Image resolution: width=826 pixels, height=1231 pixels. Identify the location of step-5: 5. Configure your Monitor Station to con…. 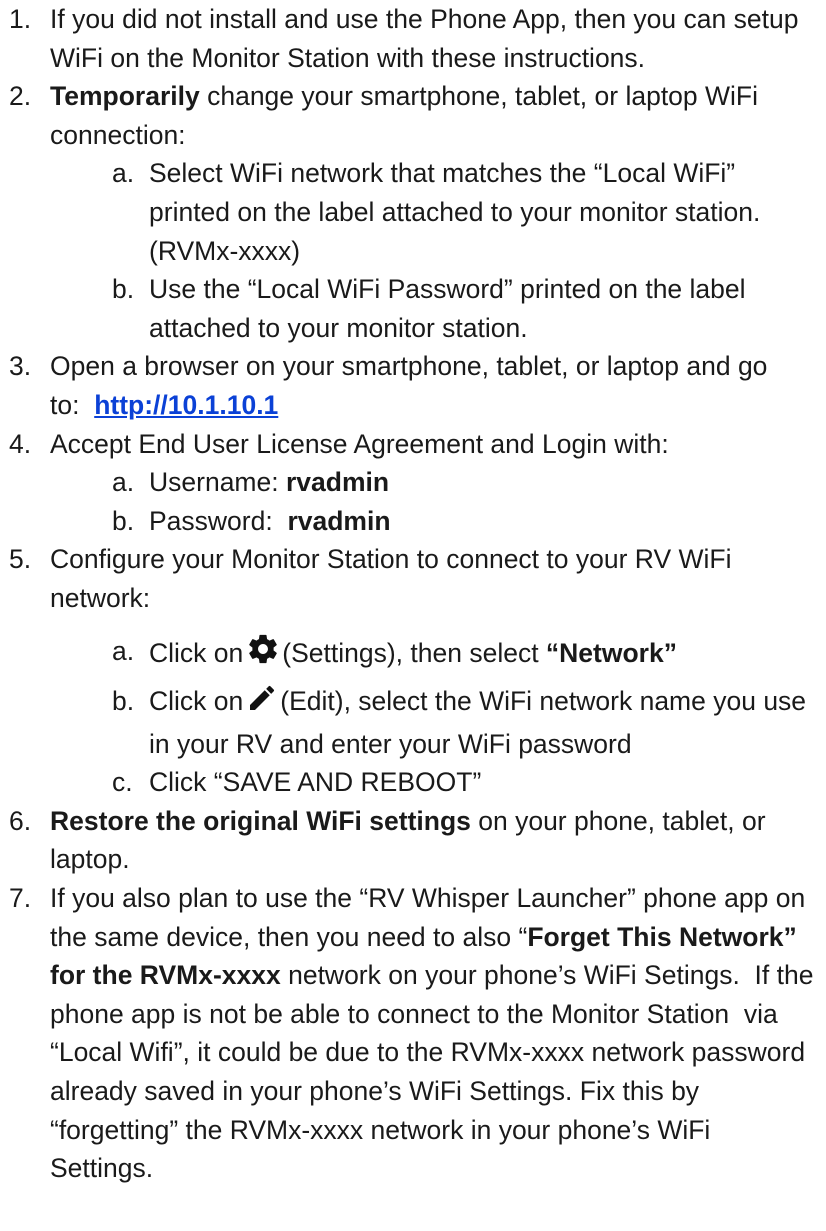
(413, 578).